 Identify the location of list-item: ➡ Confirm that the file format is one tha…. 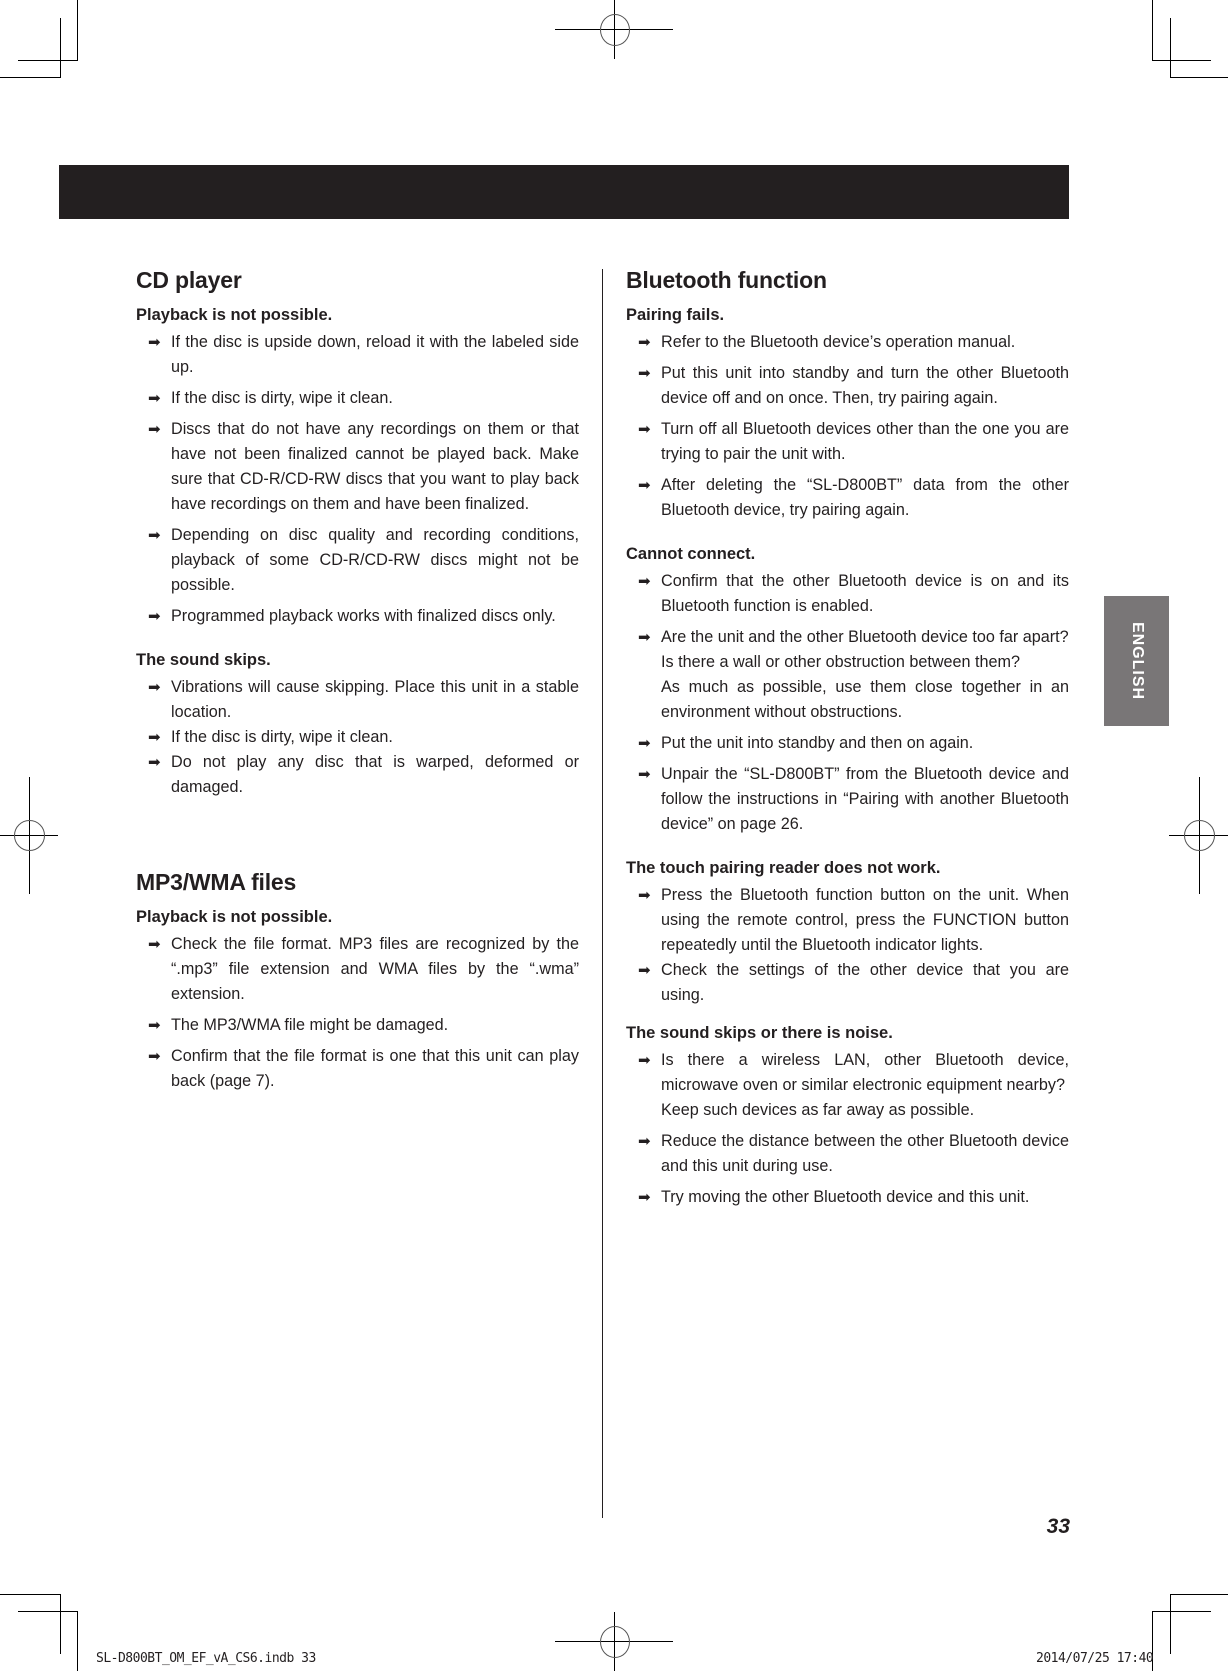
(357, 1069).